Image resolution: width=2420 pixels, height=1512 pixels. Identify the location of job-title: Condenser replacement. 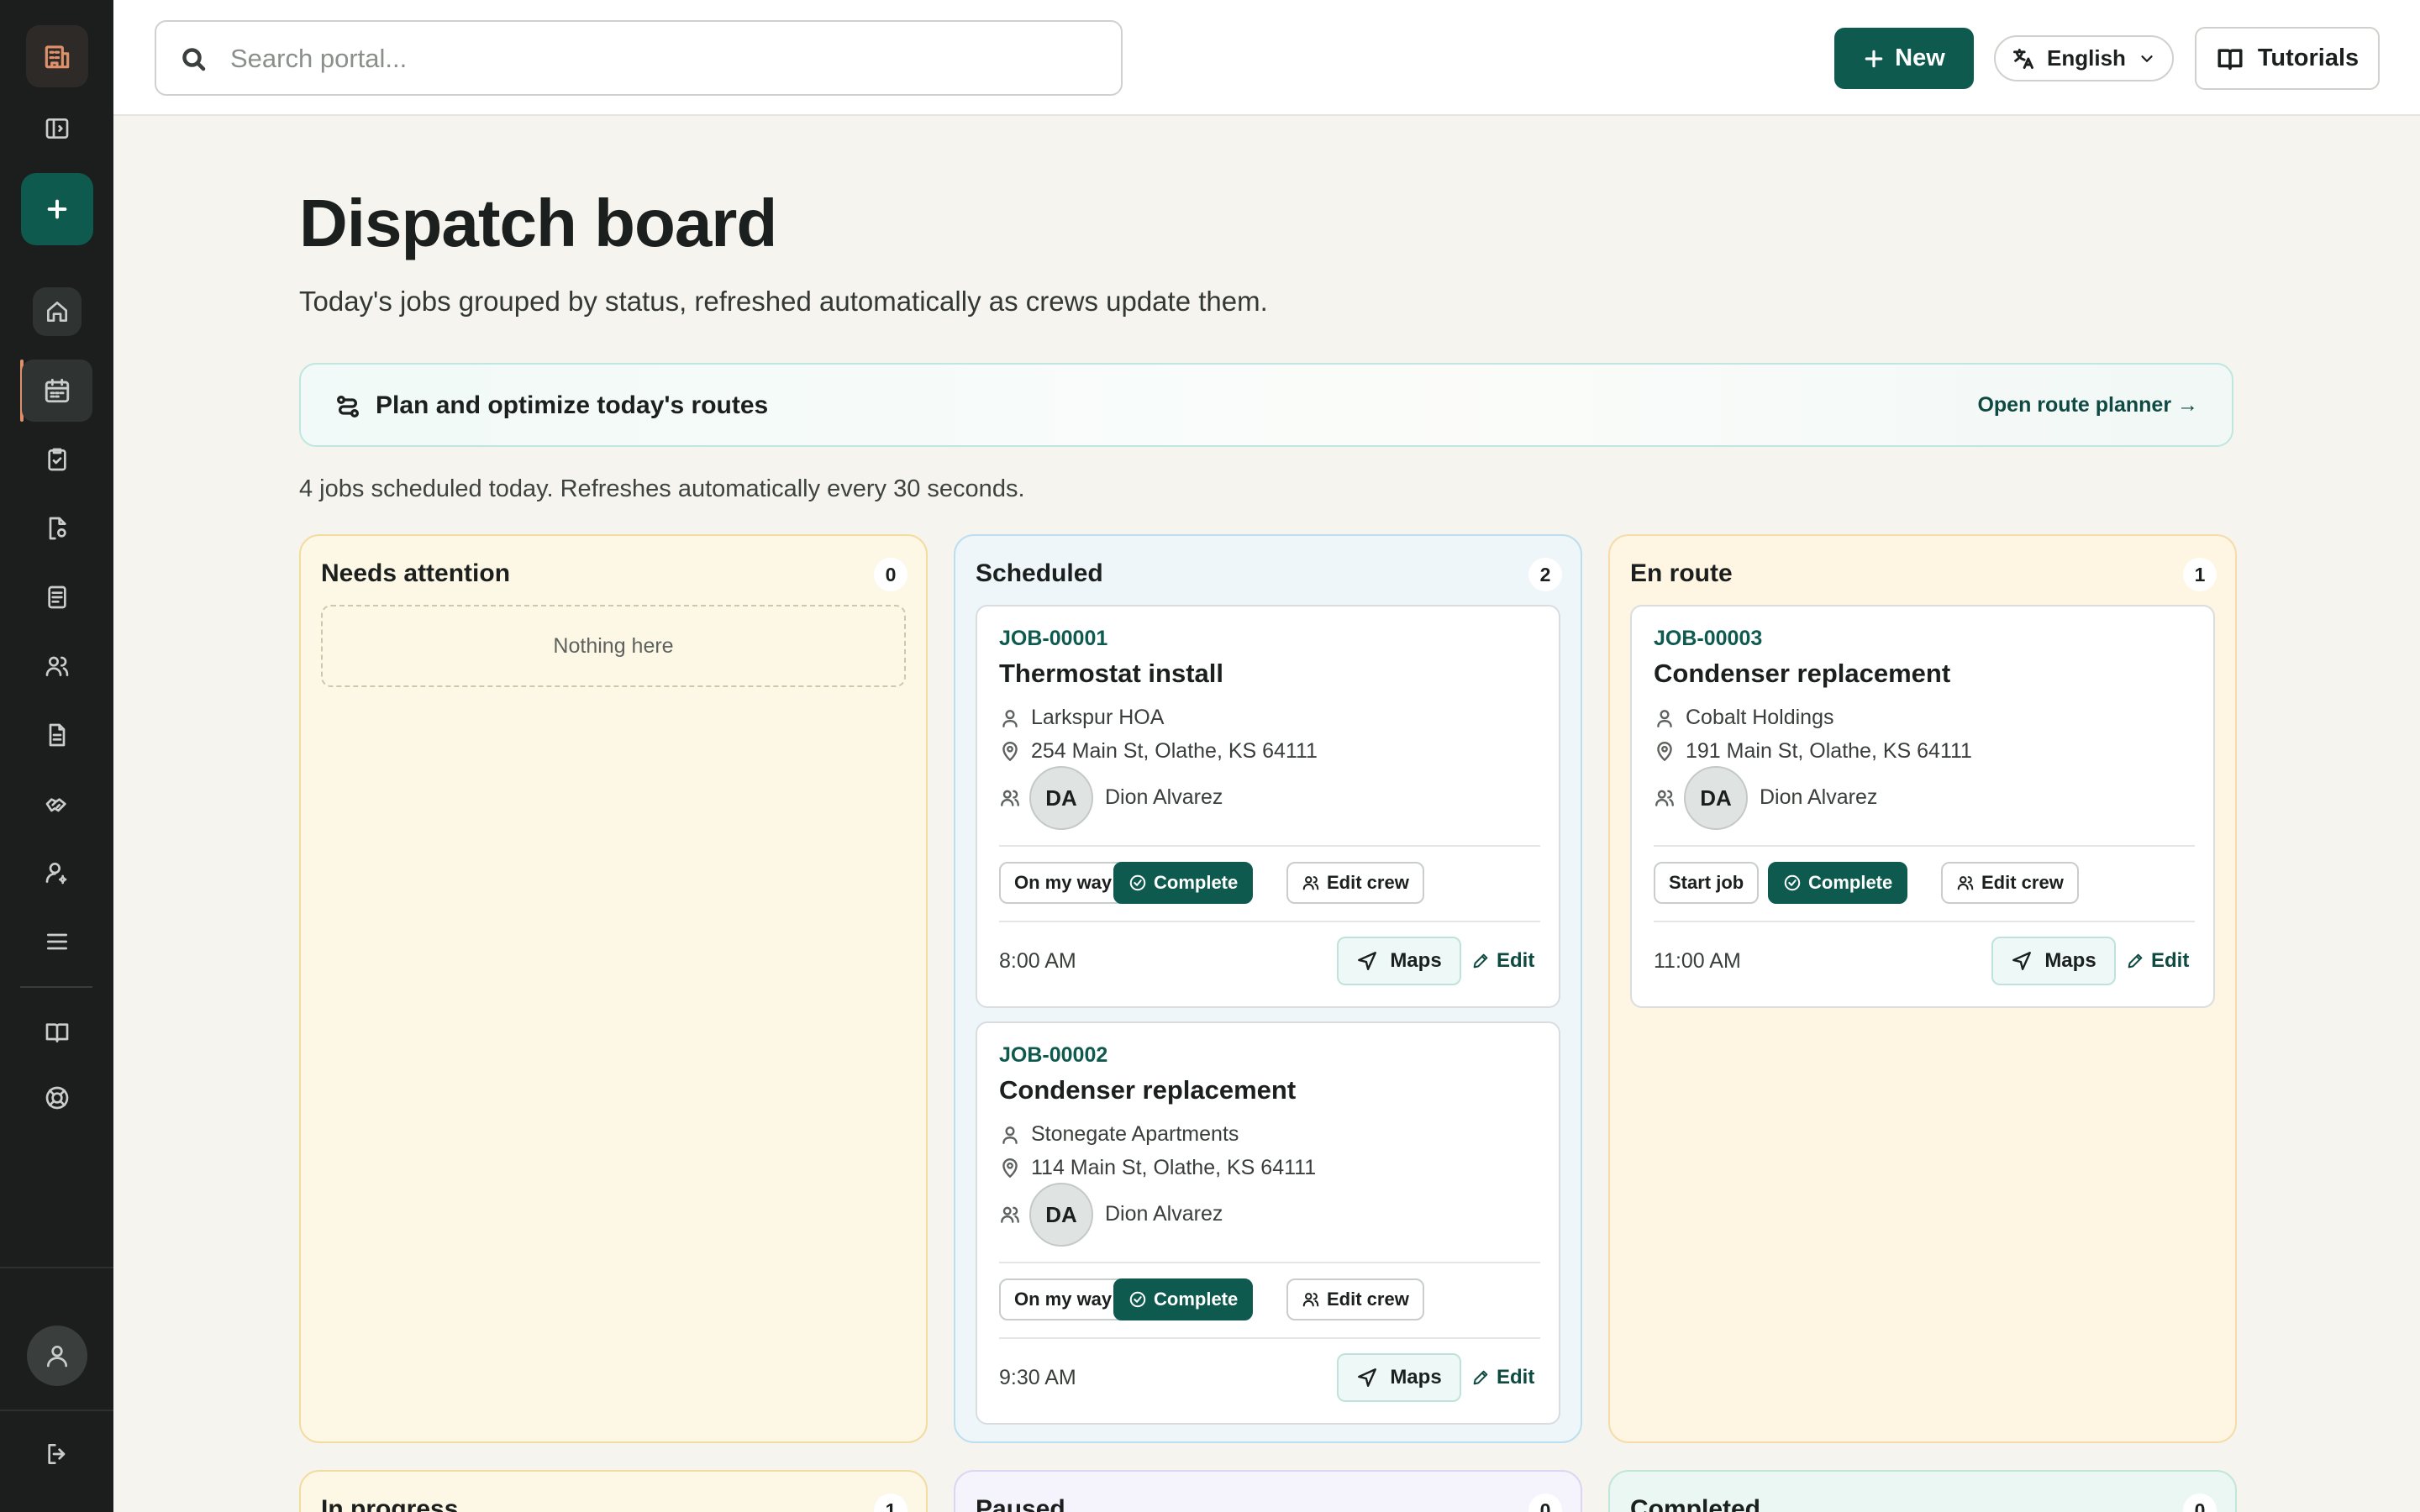
(1802, 673).